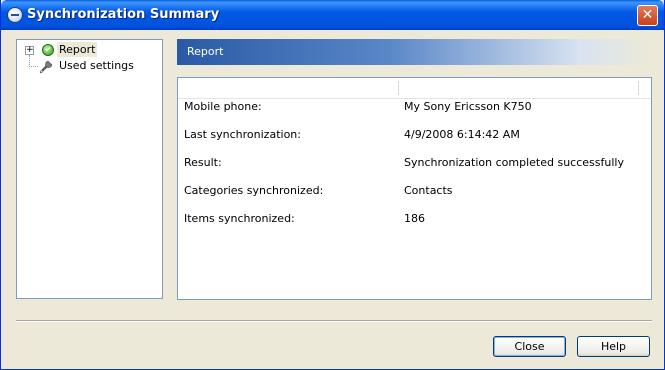  Describe the element at coordinates (96, 65) in the screenshot. I see `tree-item-used-settings: Used settings` at that location.